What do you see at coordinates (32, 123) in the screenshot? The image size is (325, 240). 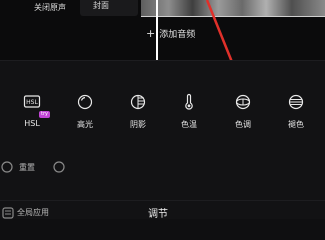 I see `tool-hsl-label: HSL` at bounding box center [32, 123].